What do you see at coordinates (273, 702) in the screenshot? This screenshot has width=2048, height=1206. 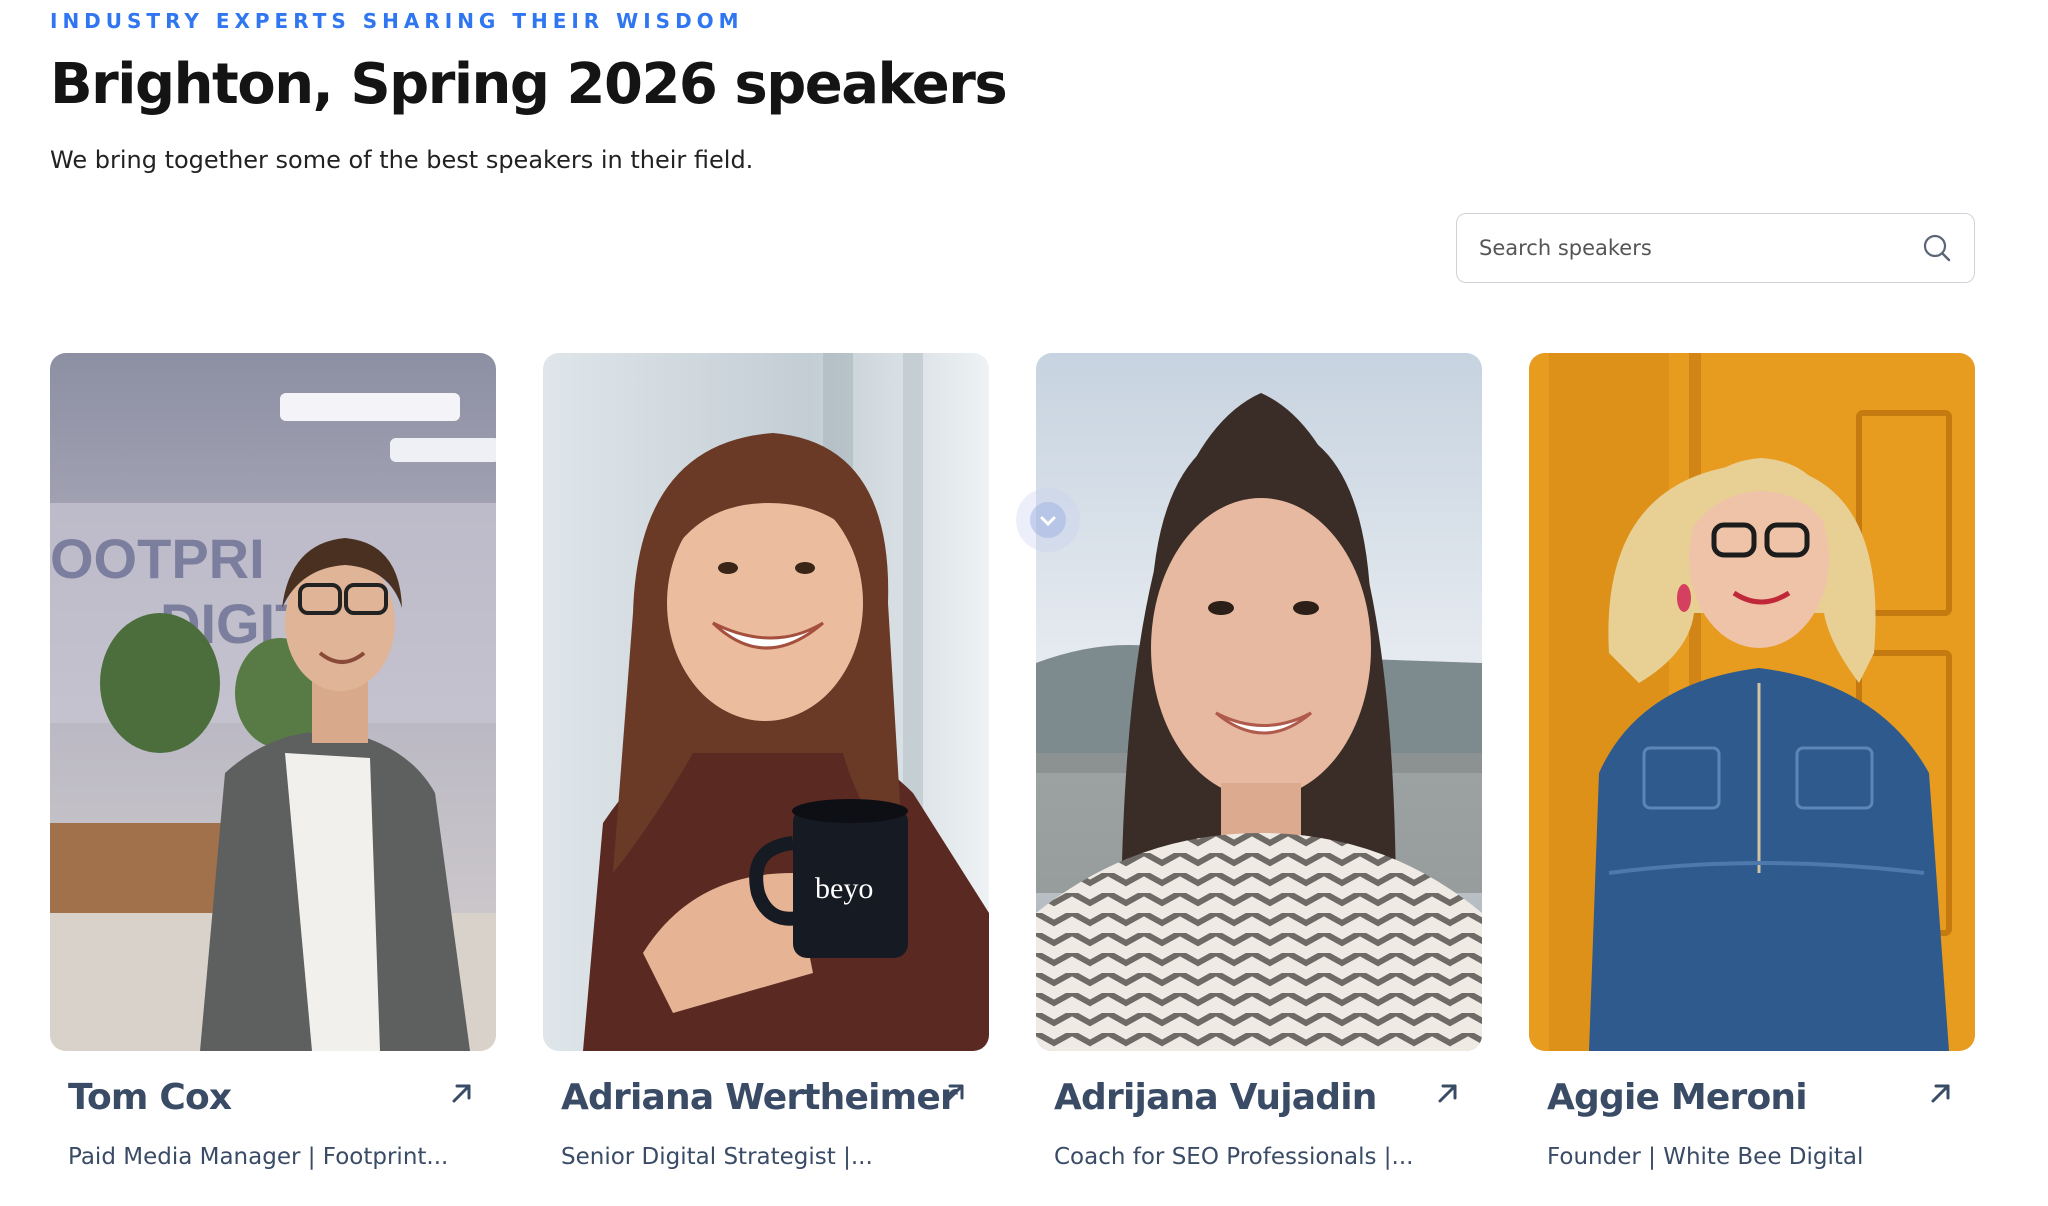 I see `speaker-photo: OOTPRI DIGIT` at bounding box center [273, 702].